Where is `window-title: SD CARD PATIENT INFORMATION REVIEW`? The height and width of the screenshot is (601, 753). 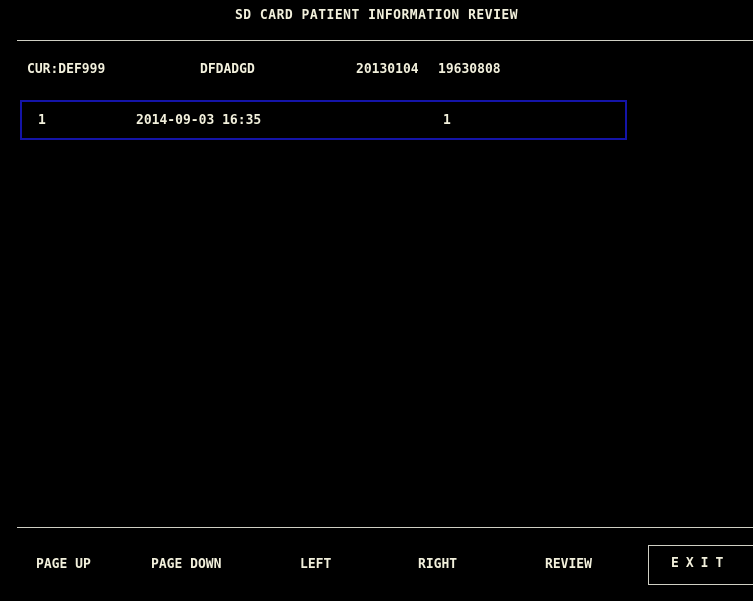
window-title: SD CARD PATIENT INFORMATION REVIEW is located at coordinates (376, 15).